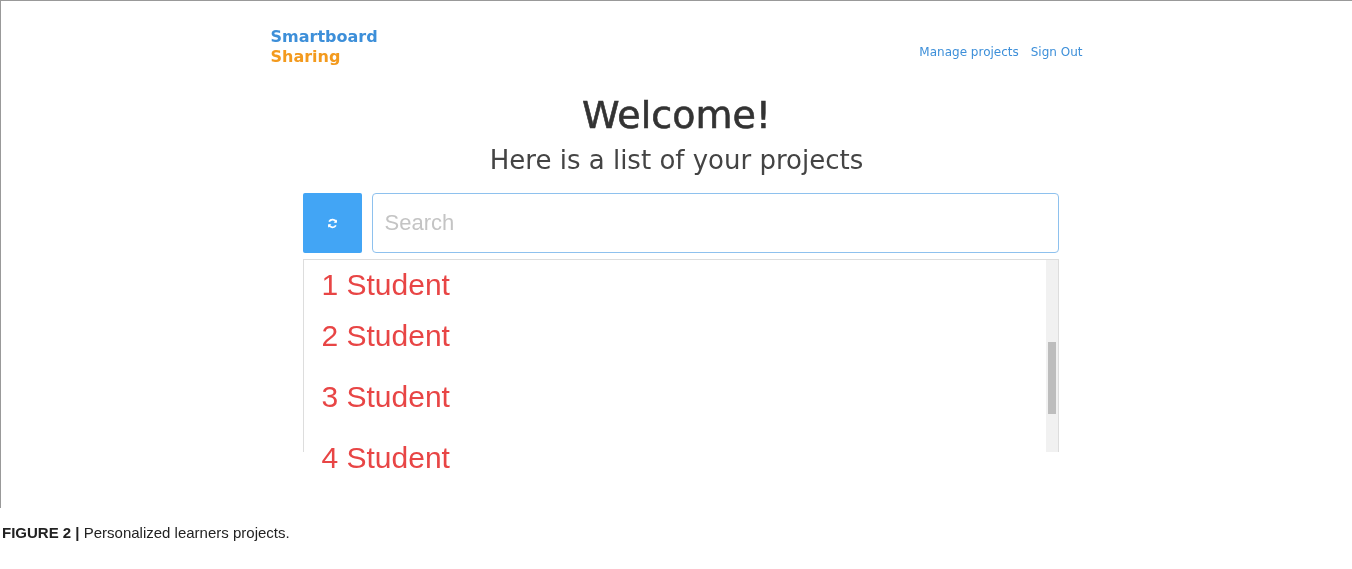 The width and height of the screenshot is (1352, 569). What do you see at coordinates (674, 336) in the screenshot?
I see `project-item: 2 Student` at bounding box center [674, 336].